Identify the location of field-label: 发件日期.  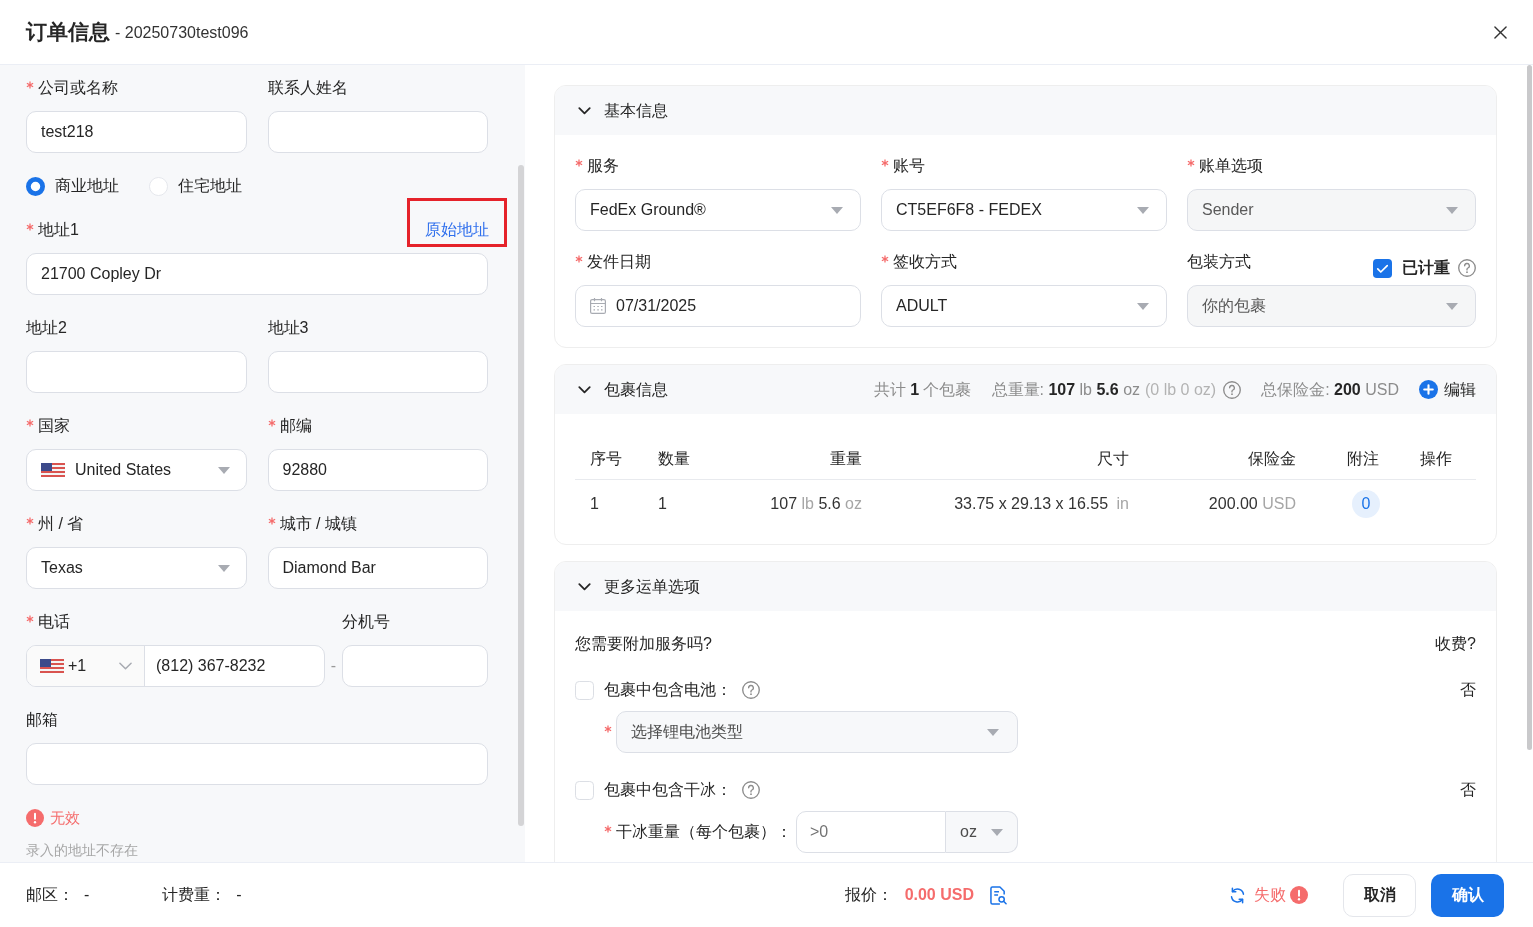
(619, 262).